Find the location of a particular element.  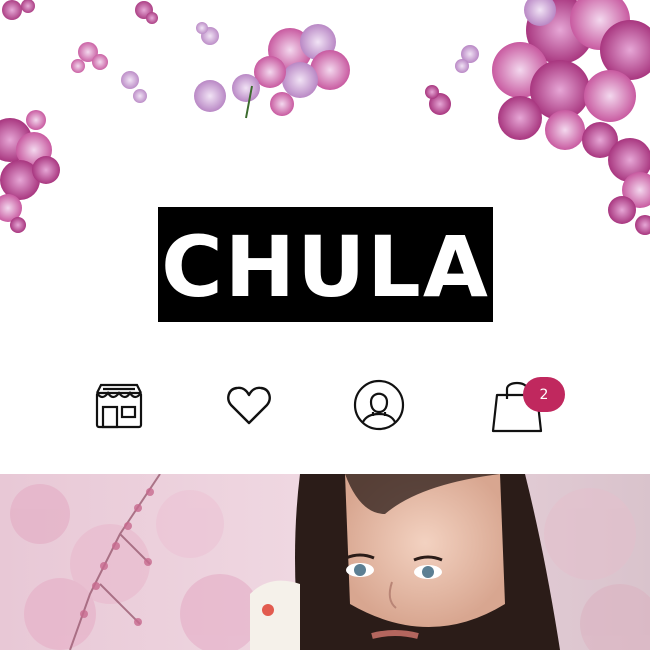

brand-logo: CHULA is located at coordinates (325, 264).